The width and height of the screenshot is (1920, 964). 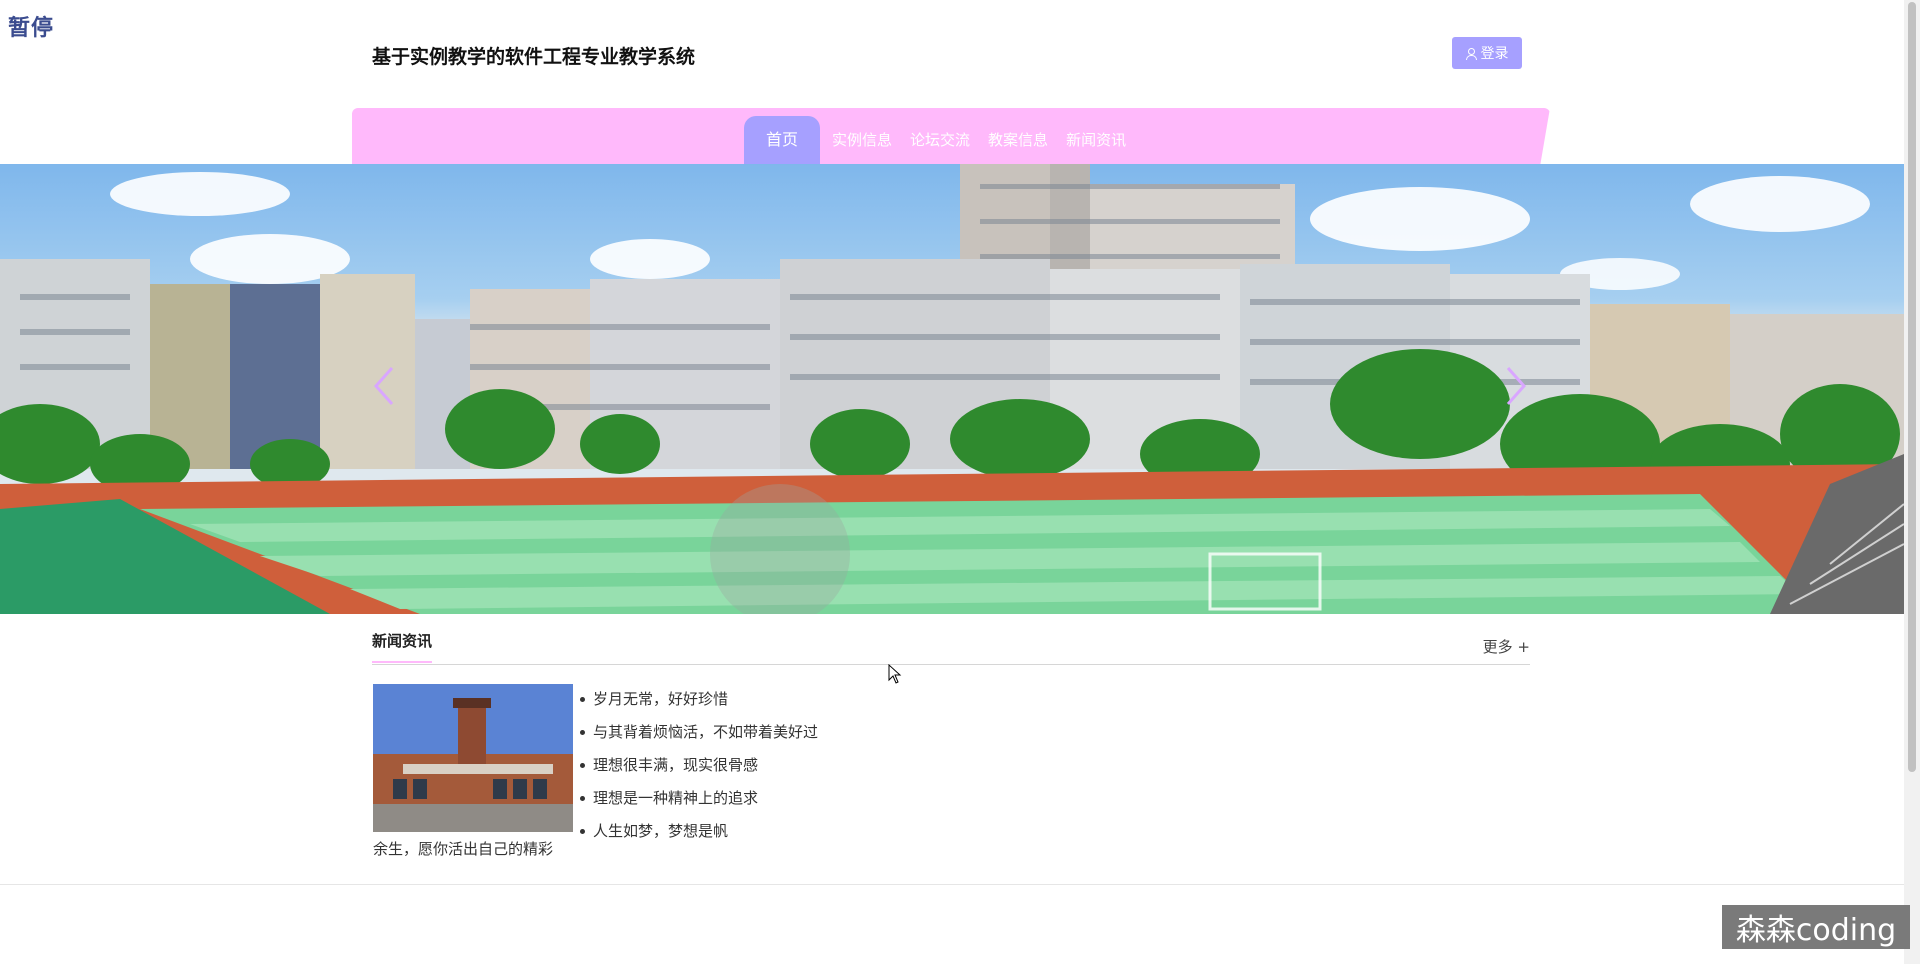 What do you see at coordinates (782, 140) in the screenshot?
I see `nav-item-home: 首页` at bounding box center [782, 140].